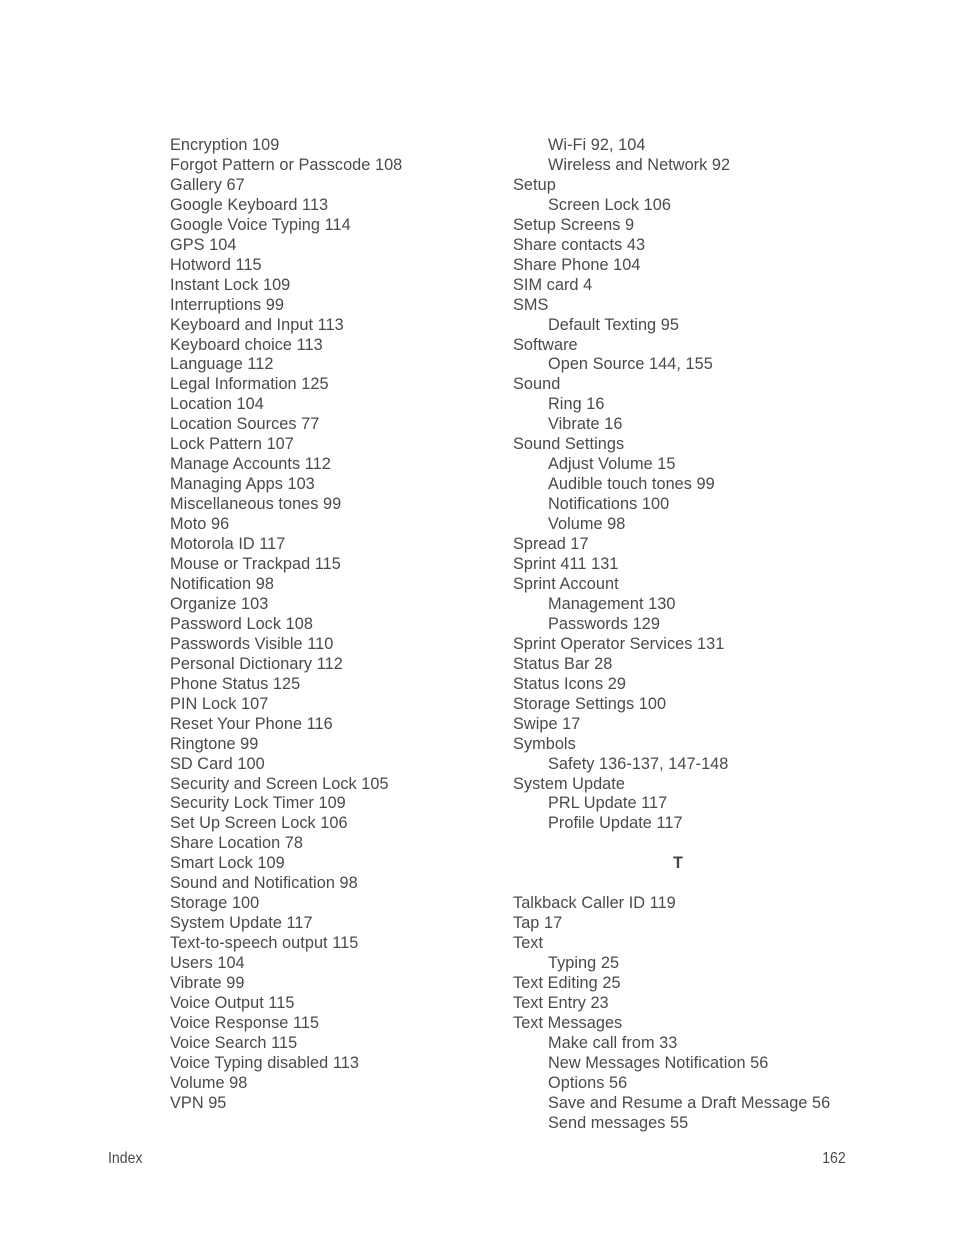  What do you see at coordinates (693, 465) in the screenshot?
I see `index-subentry: Adjust Volume 15` at bounding box center [693, 465].